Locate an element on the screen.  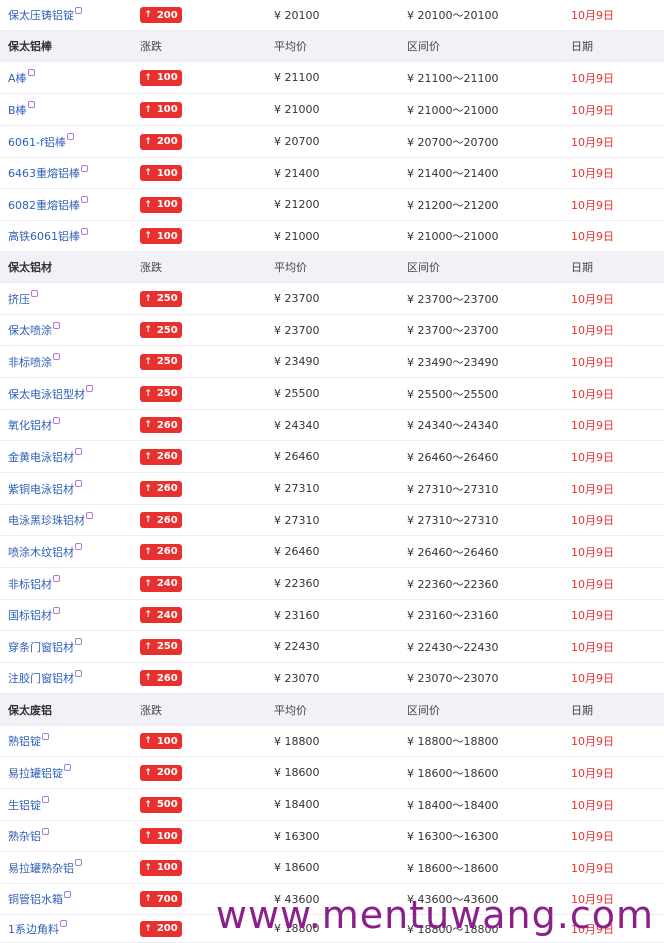
product-name-cell: 6463重熔铝棒 is located at coordinates (48, 173).